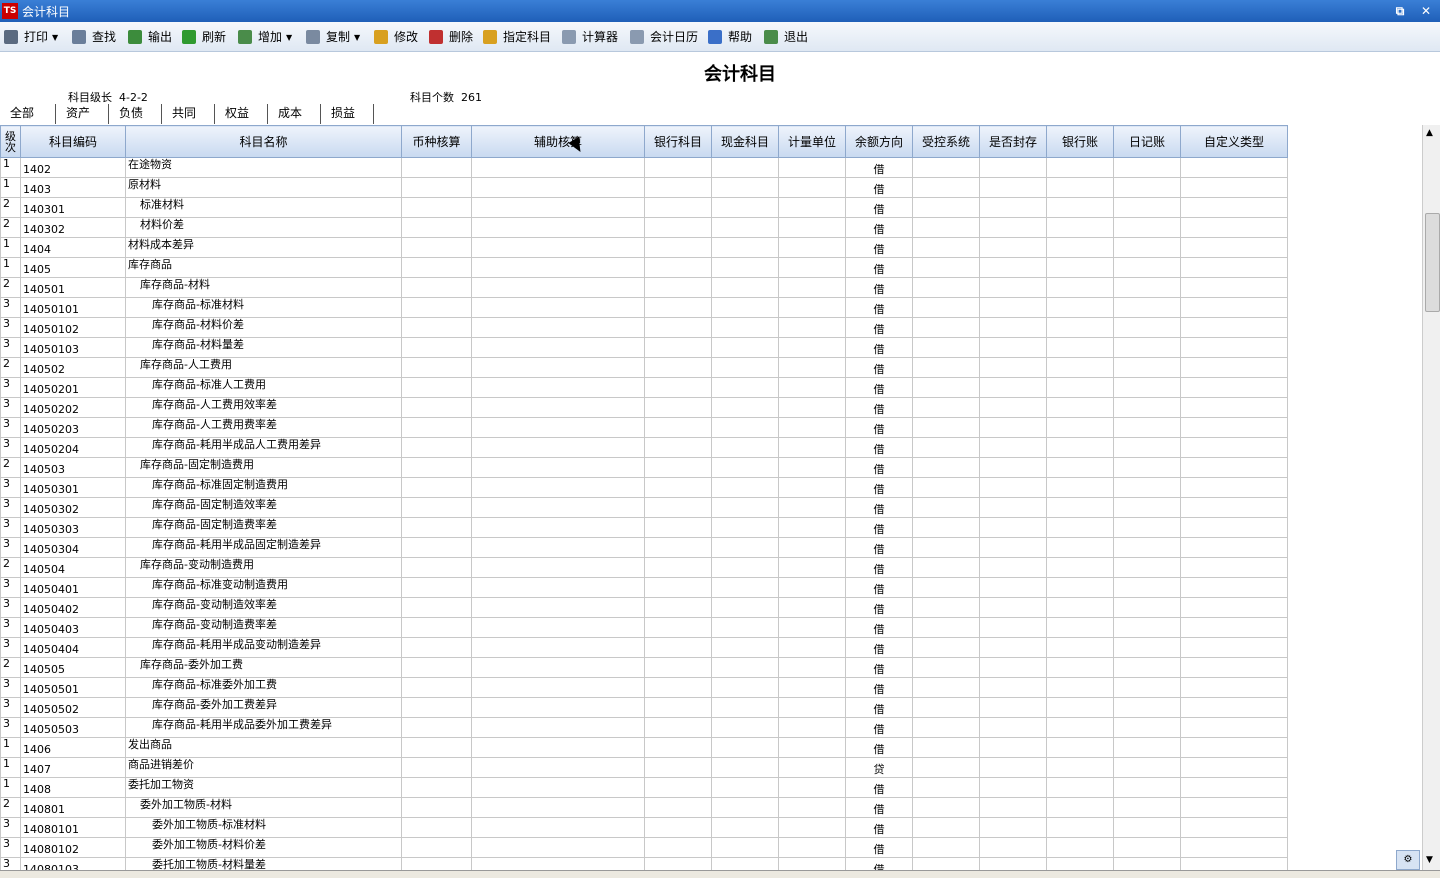  Describe the element at coordinates (1429, 860) in the screenshot. I see `scroll-down-icon: ▼` at that location.